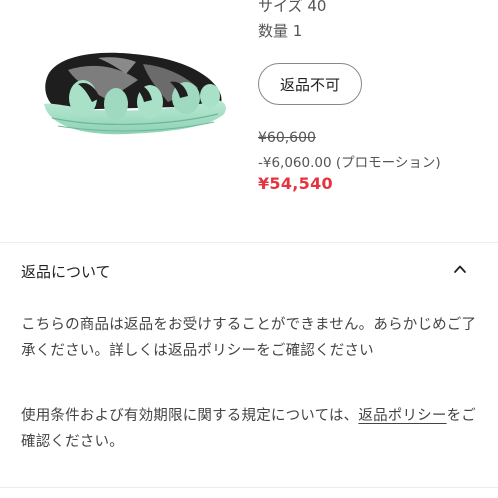  I want to click on returns-accordion-header: 返品について, so click(249, 269).